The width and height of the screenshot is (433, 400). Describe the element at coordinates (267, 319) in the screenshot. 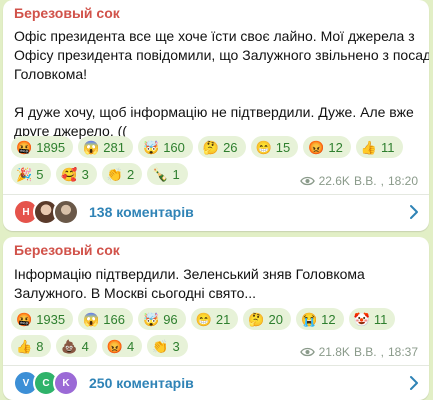

I see `reaction-chip: 🤔 20` at that location.